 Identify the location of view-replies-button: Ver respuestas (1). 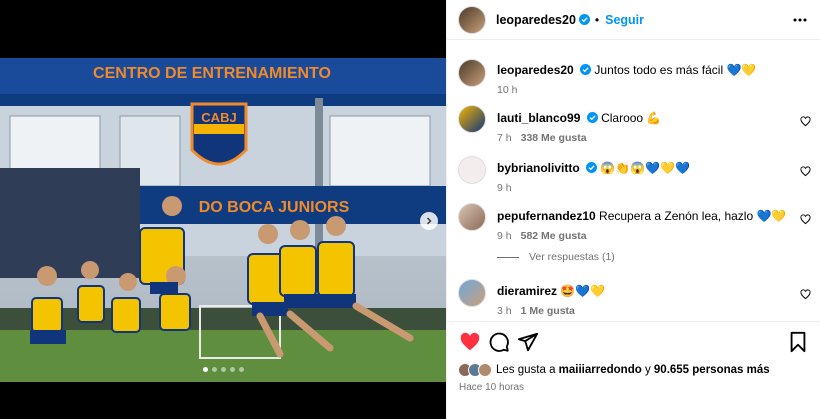
(556, 257).